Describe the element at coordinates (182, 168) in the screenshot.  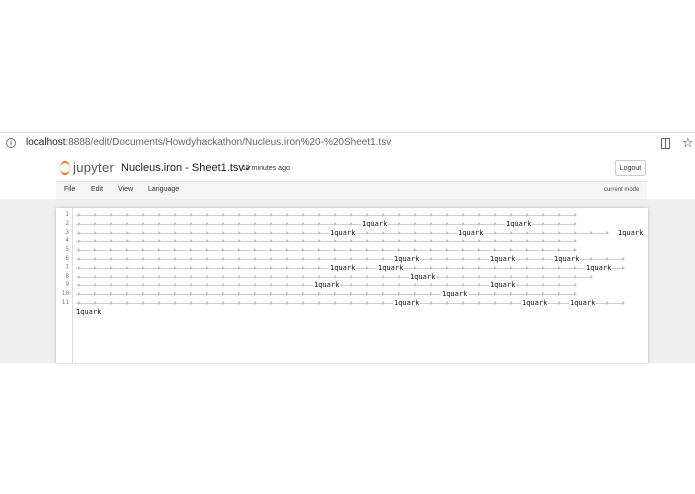
I see `file-title-text: Nucleus.iron - Sheet1.tsv` at that location.